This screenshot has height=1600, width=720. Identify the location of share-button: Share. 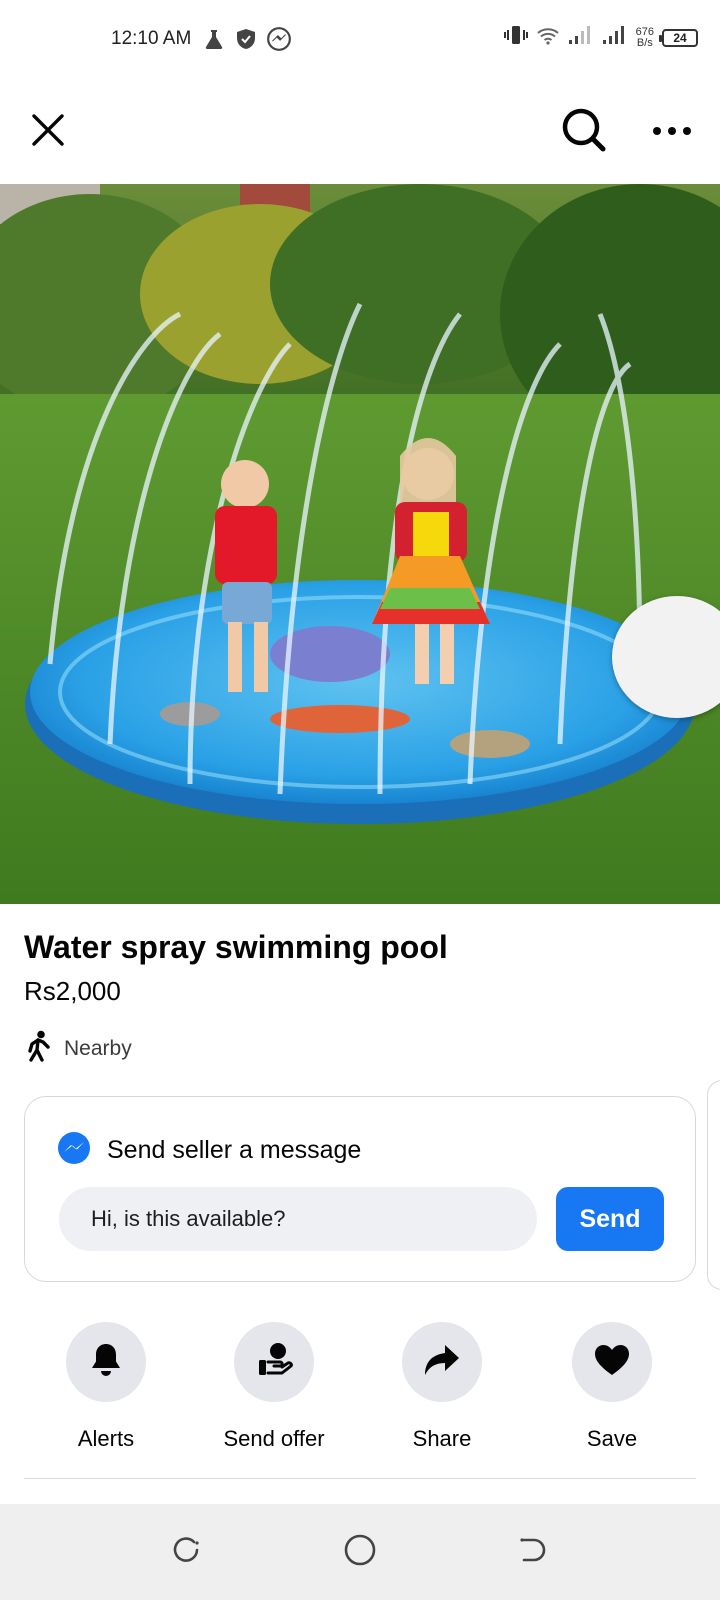
(442, 1387).